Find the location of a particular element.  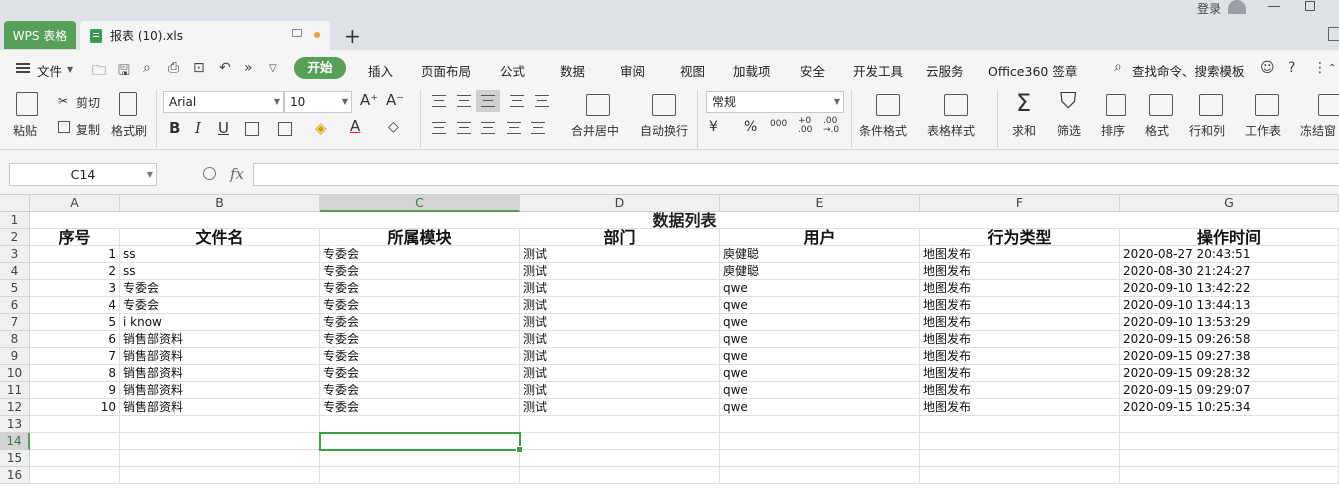

data-cell: i know is located at coordinates (220, 322).